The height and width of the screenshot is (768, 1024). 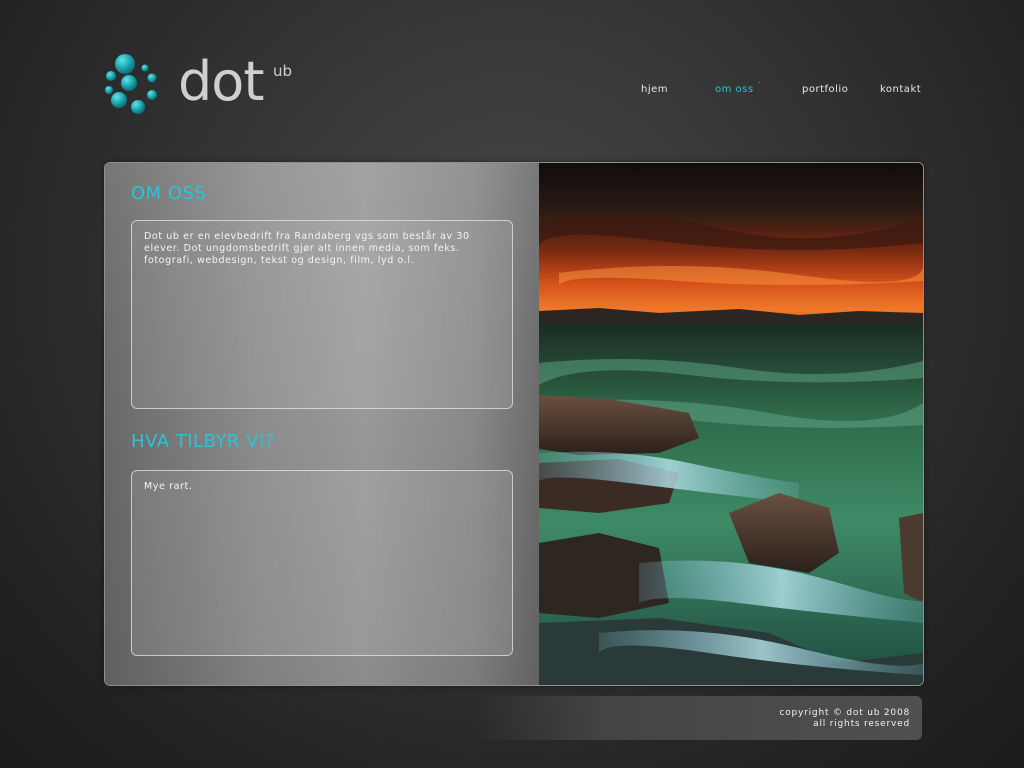 What do you see at coordinates (203, 441) in the screenshot?
I see `offer-title: HVA TILBYR VI?` at bounding box center [203, 441].